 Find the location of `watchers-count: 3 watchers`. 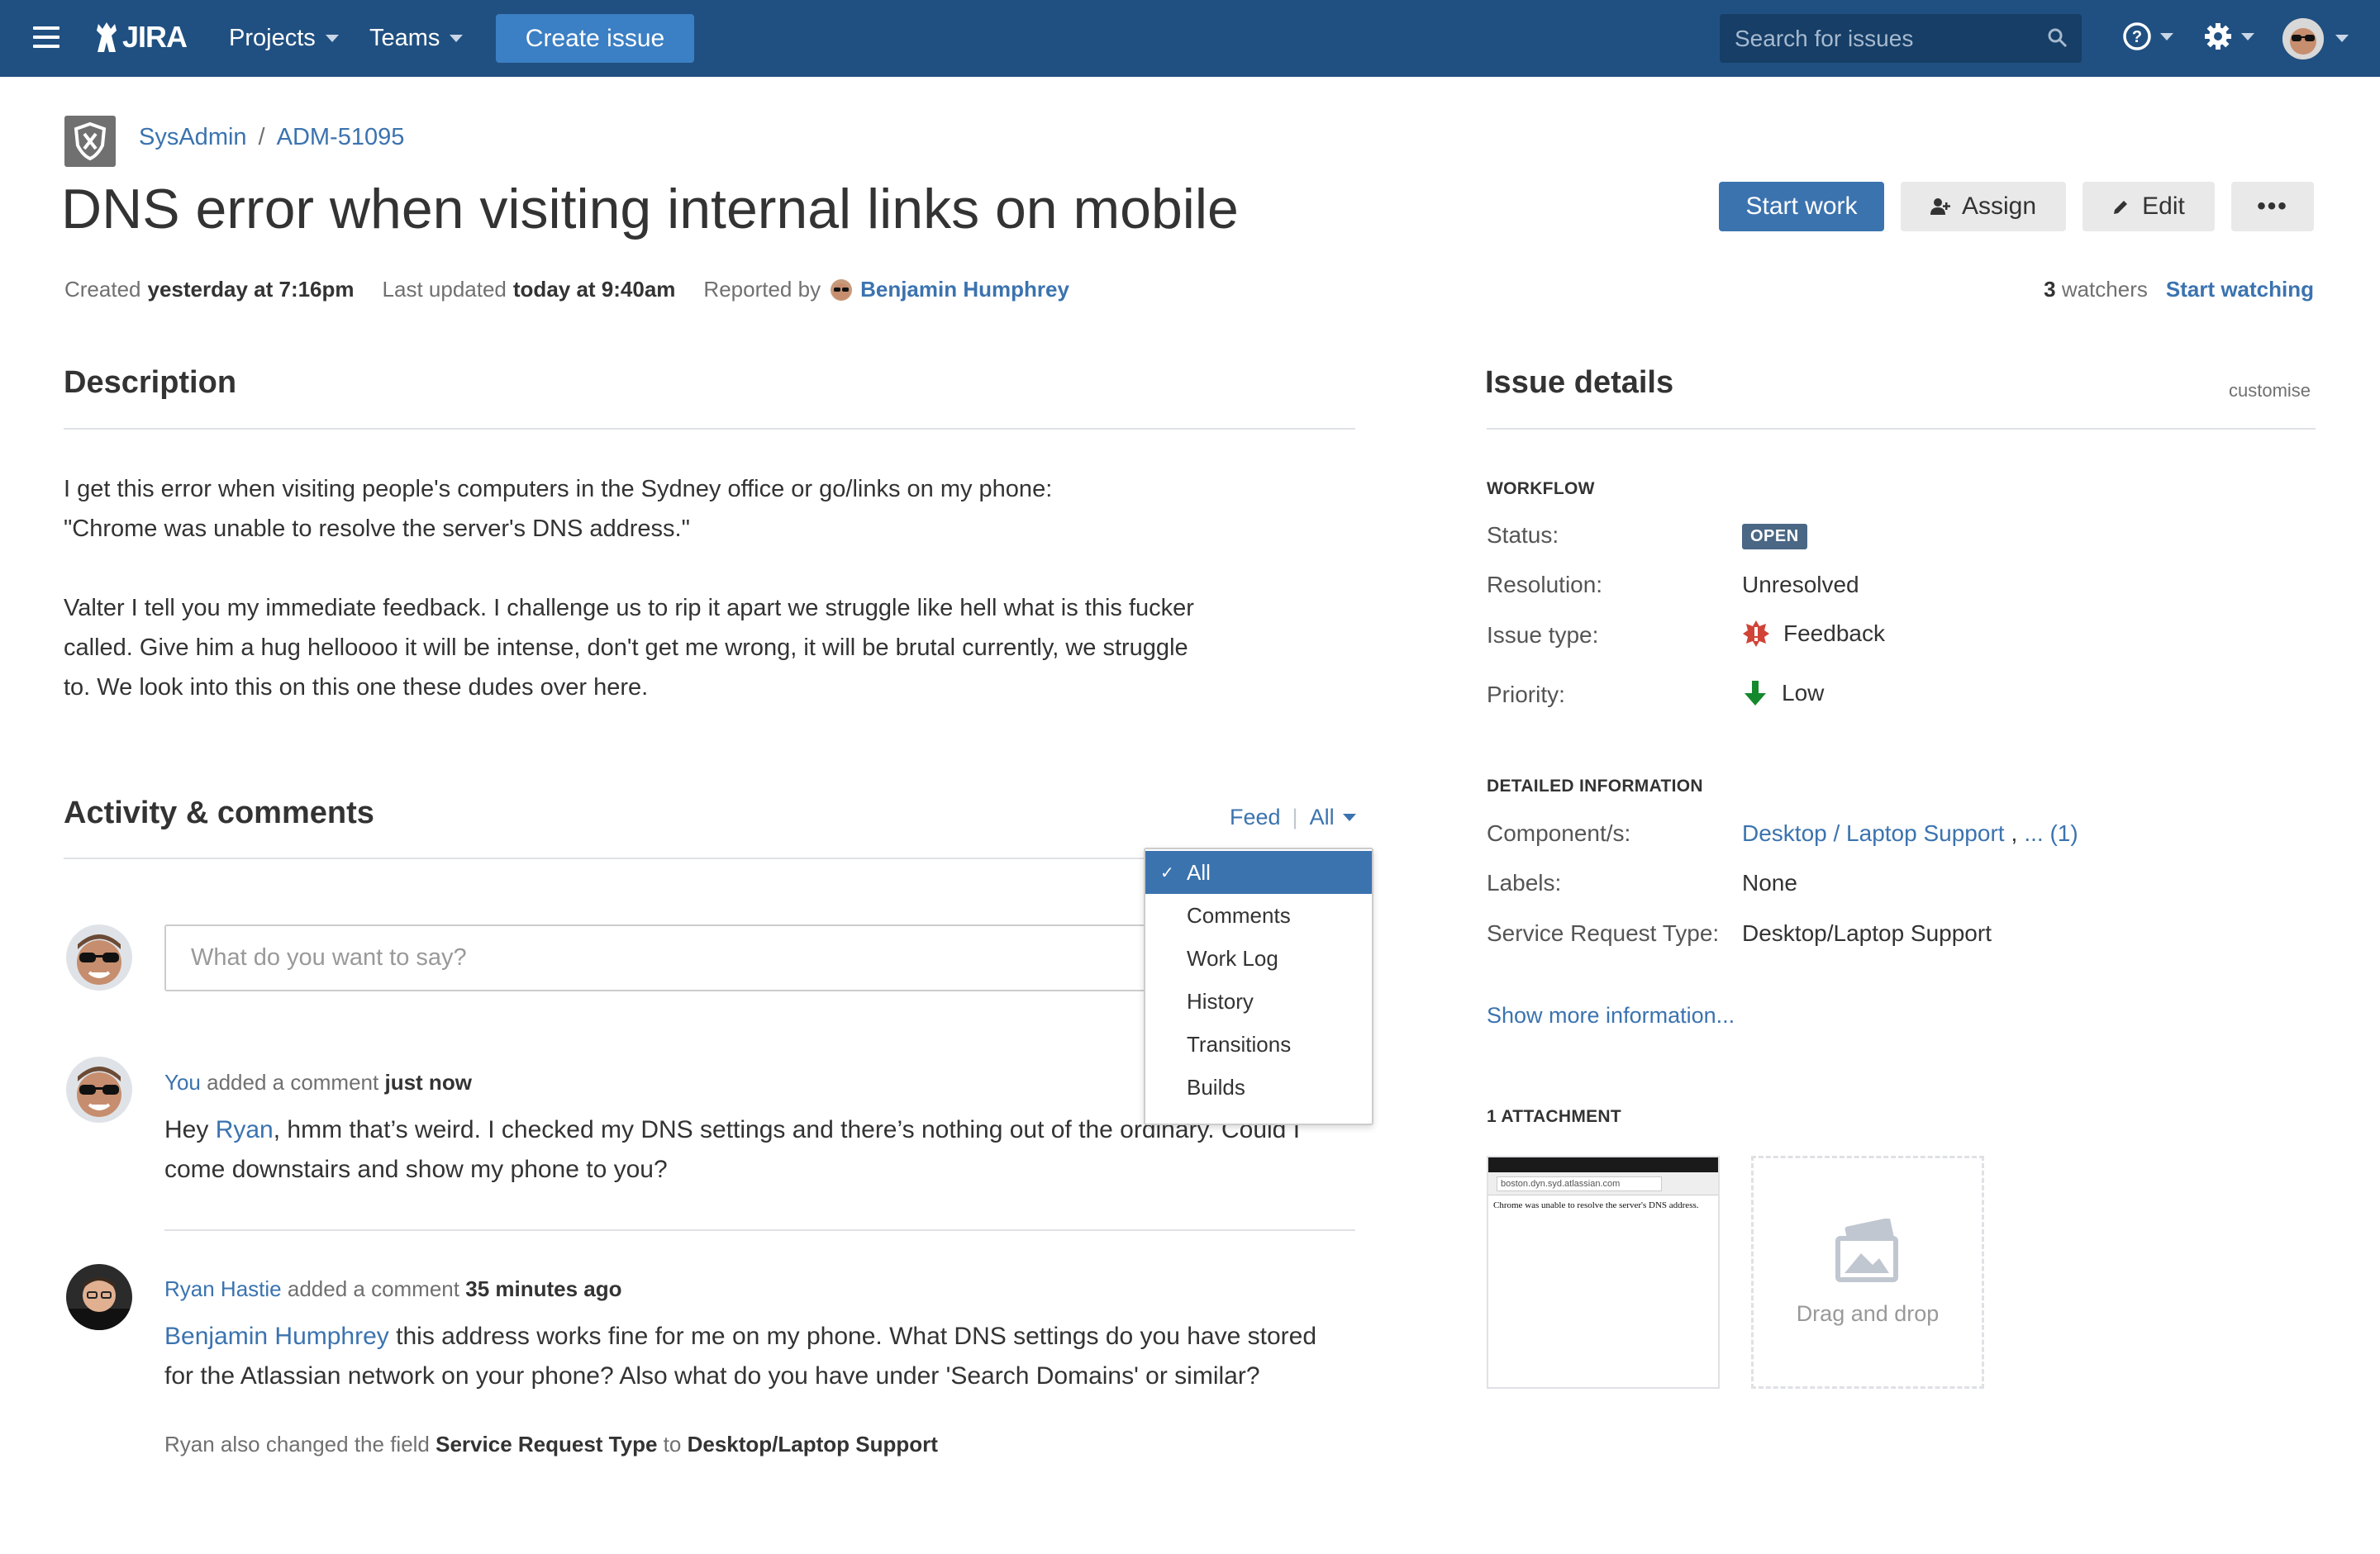

watchers-count: 3 watchers is located at coordinates (2096, 289).